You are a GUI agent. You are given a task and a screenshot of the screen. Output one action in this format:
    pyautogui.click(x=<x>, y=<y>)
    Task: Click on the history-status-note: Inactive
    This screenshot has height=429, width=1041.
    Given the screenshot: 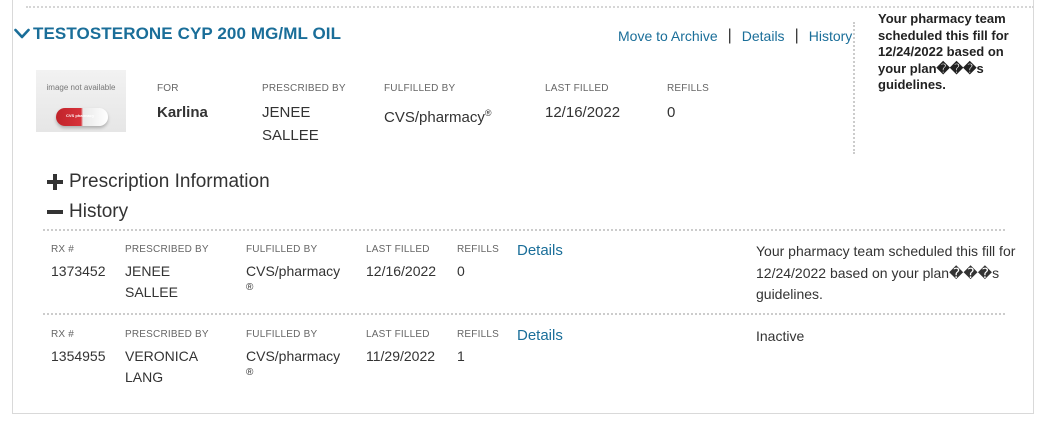 What is the action you would take?
    pyautogui.click(x=780, y=336)
    